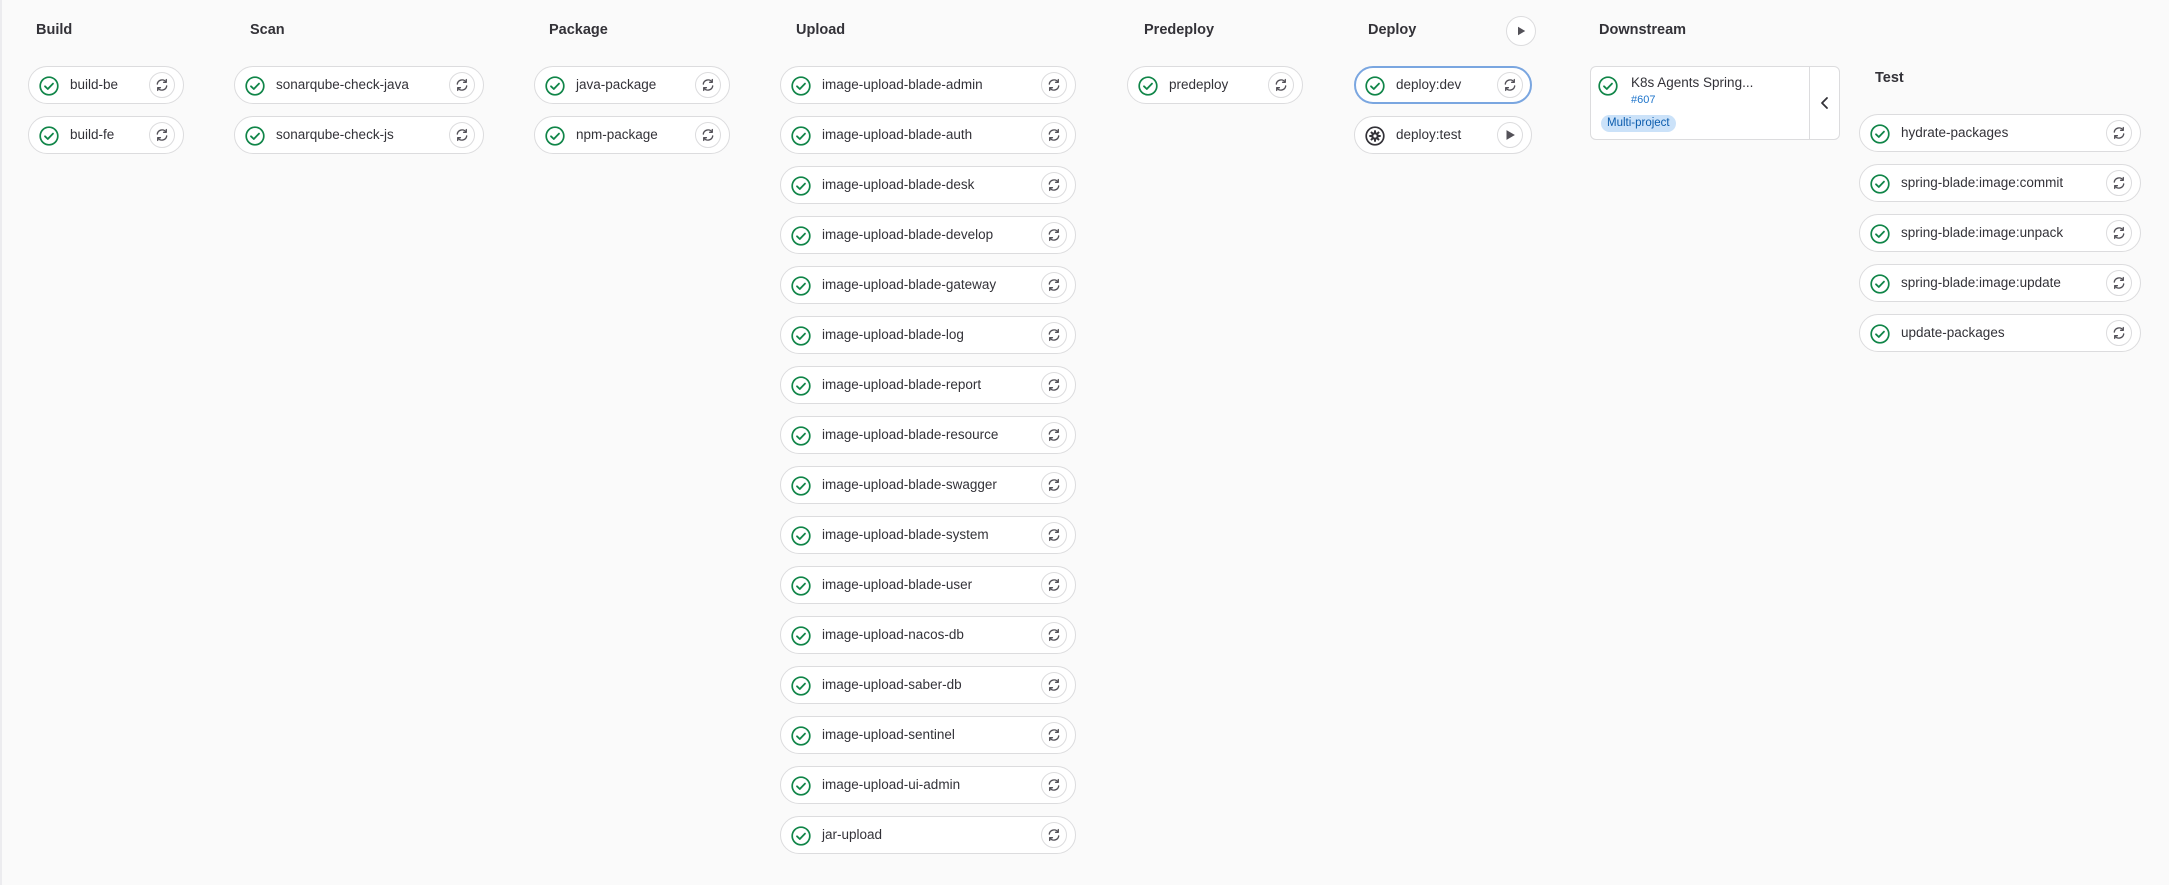 This screenshot has height=885, width=2169. Describe the element at coordinates (54, 30) in the screenshot. I see `stage-title: Build` at that location.